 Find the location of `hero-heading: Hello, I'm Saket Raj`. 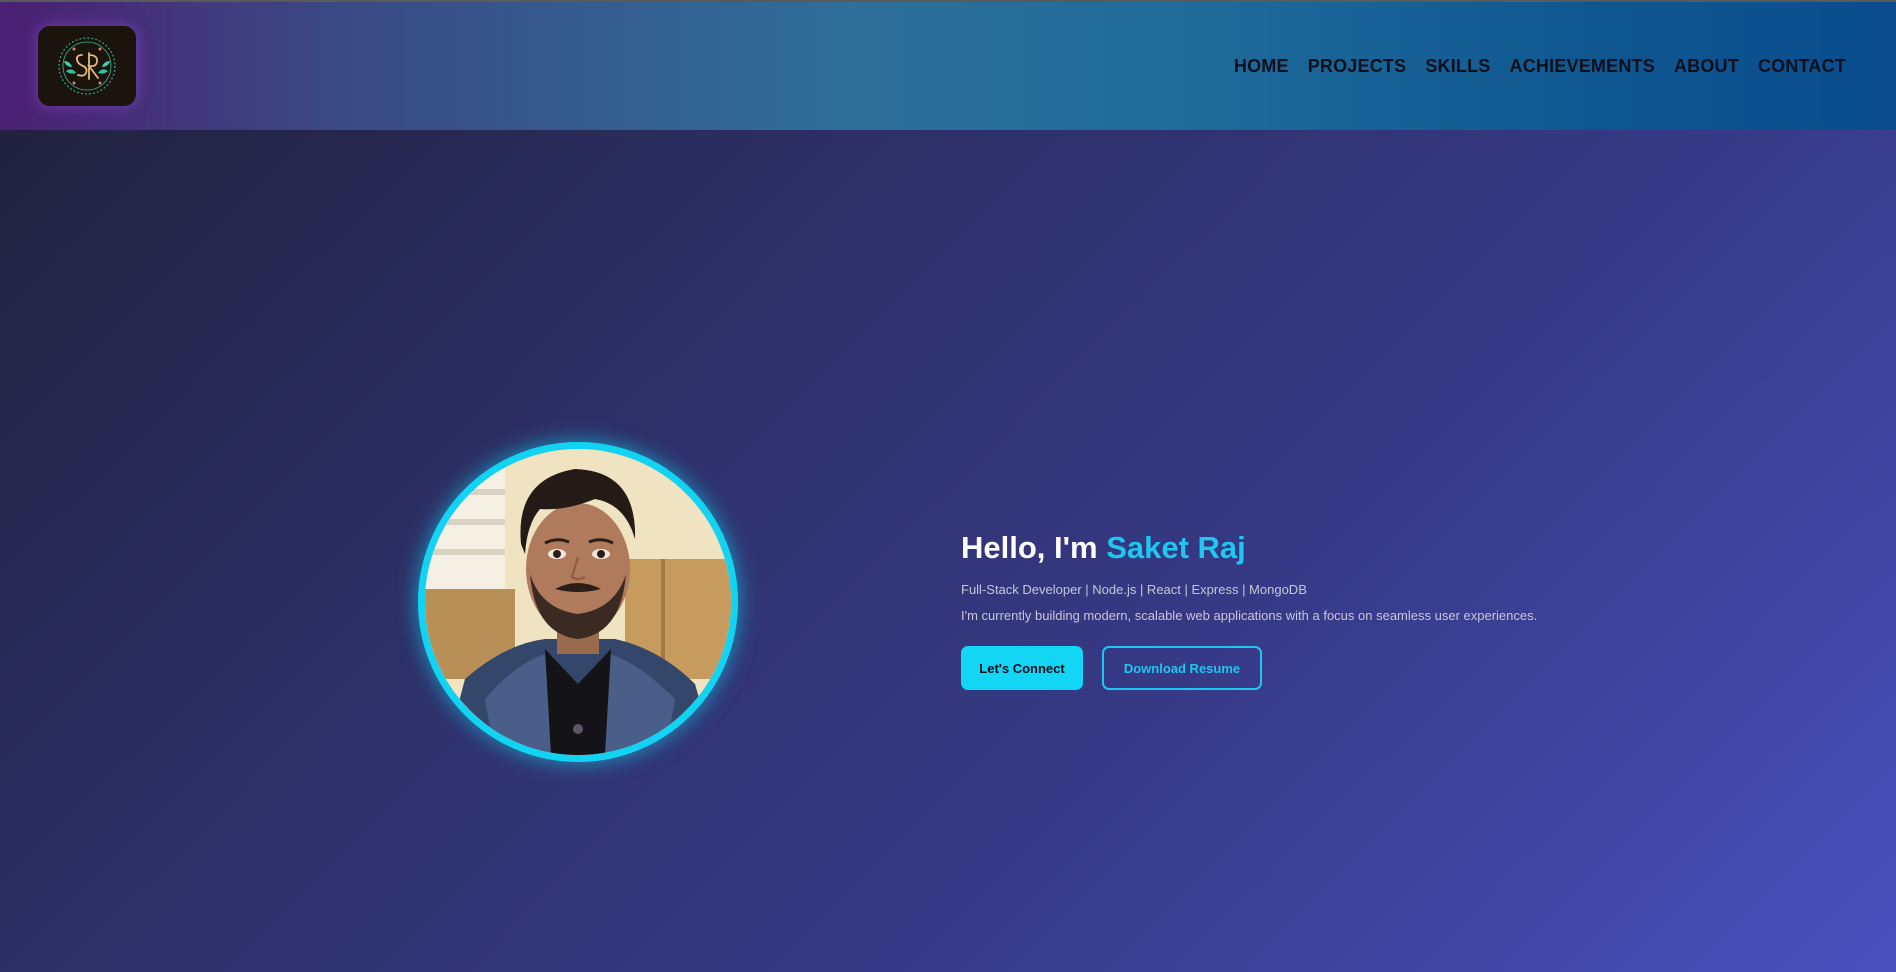

hero-heading: Hello, I'm Saket Raj is located at coordinates (1249, 548).